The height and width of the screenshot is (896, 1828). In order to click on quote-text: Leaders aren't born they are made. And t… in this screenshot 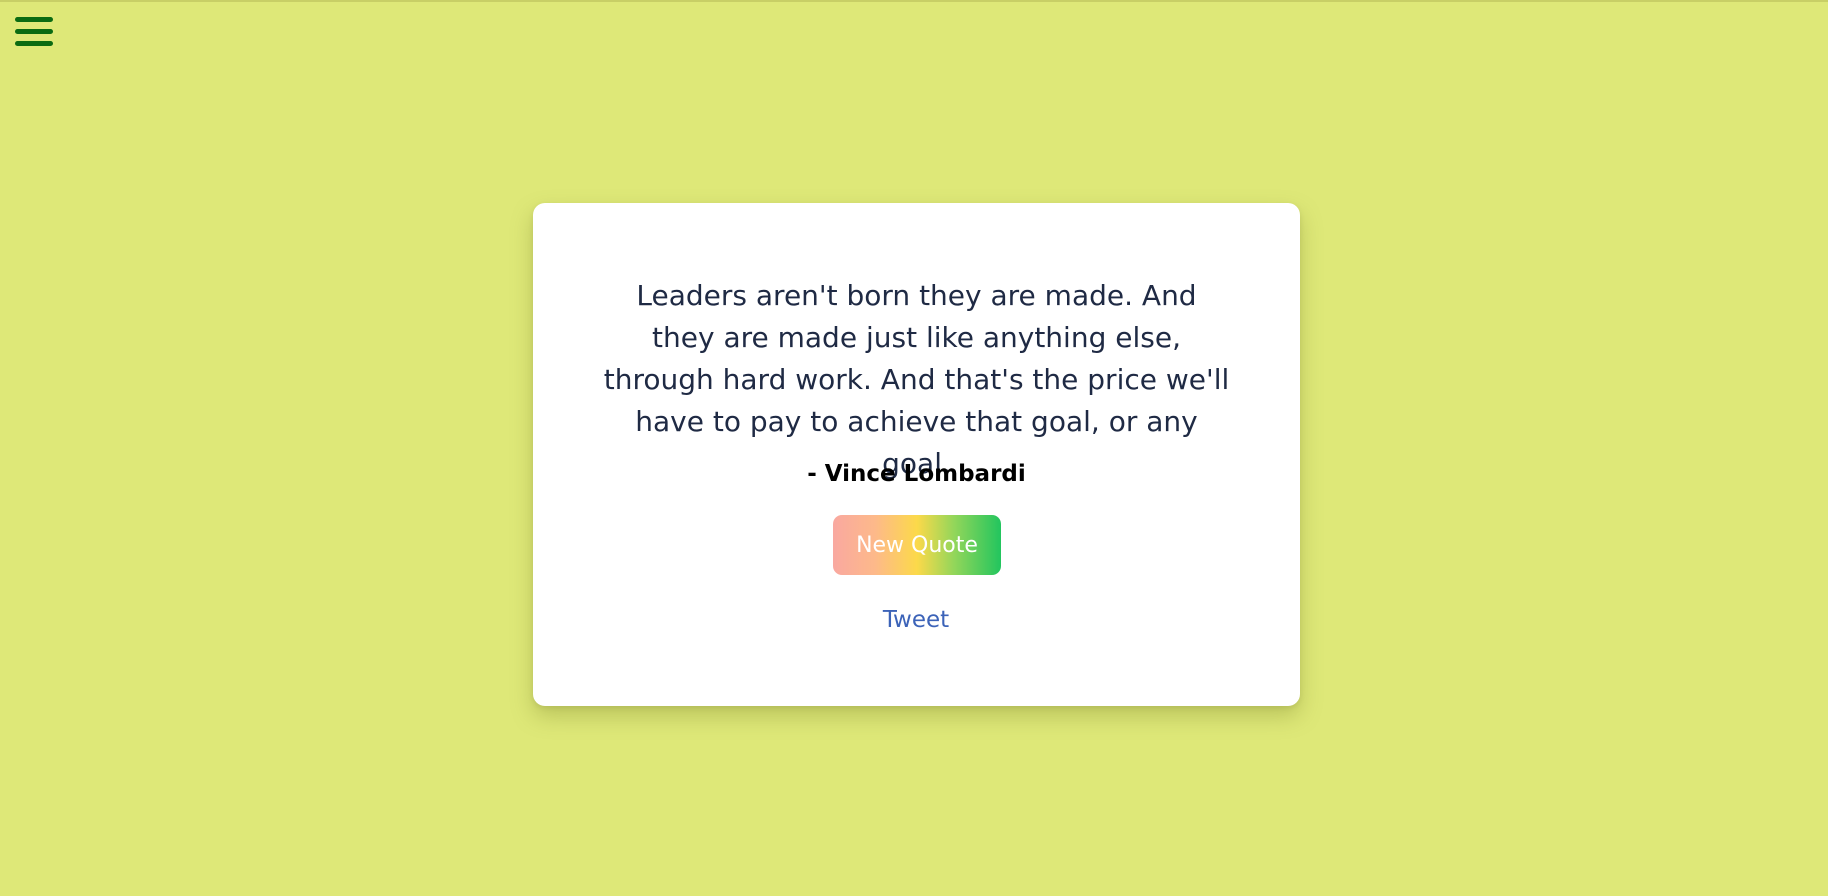, I will do `click(916, 379)`.